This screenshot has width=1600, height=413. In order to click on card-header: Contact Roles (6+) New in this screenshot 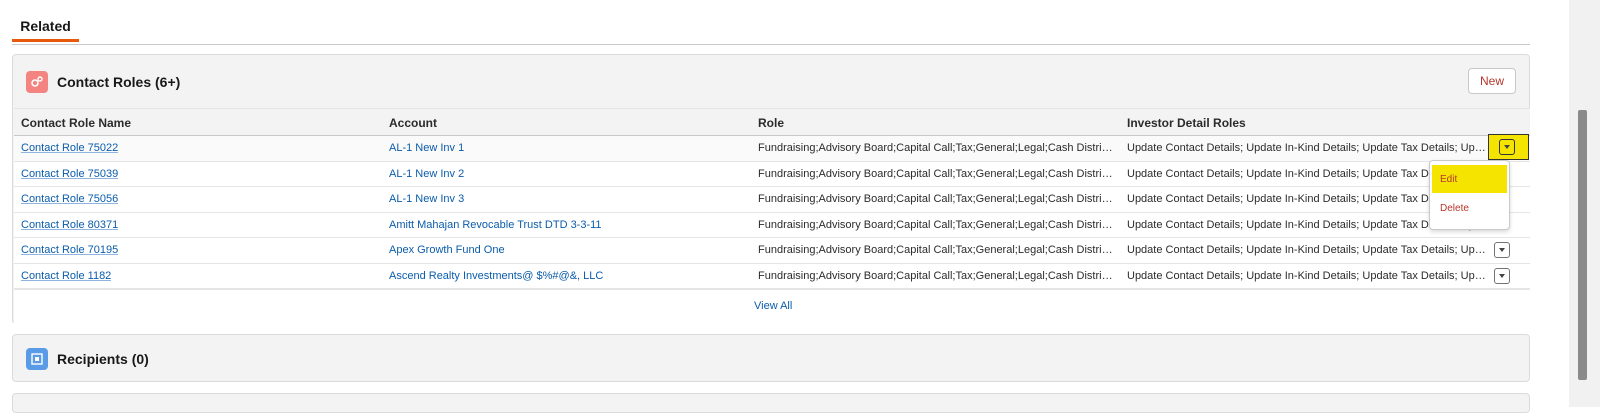, I will do `click(771, 82)`.